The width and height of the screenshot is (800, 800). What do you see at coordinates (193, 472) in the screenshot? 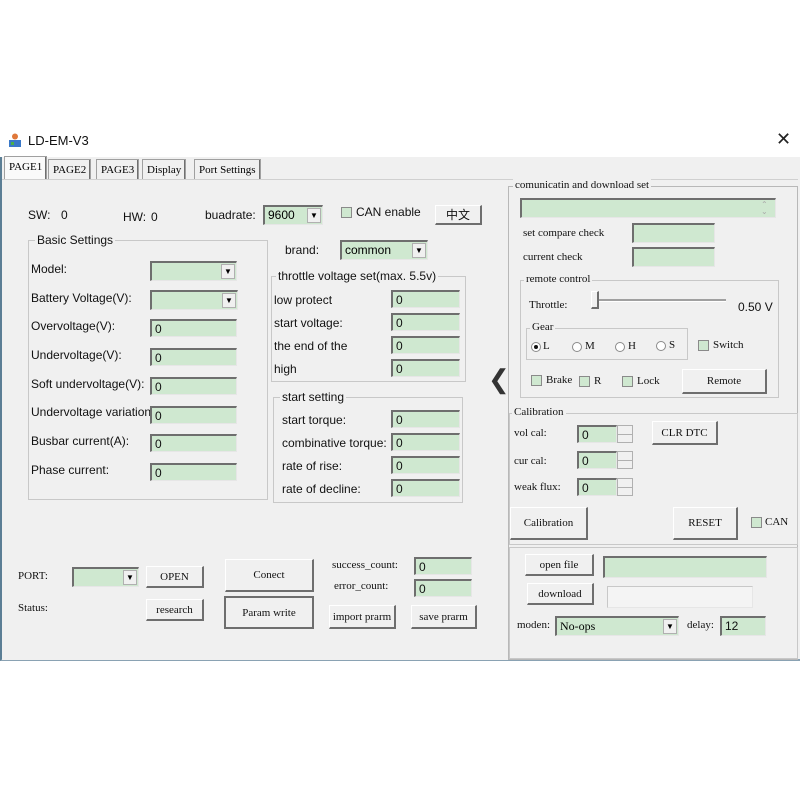
I see `phase-current-input: 0` at bounding box center [193, 472].